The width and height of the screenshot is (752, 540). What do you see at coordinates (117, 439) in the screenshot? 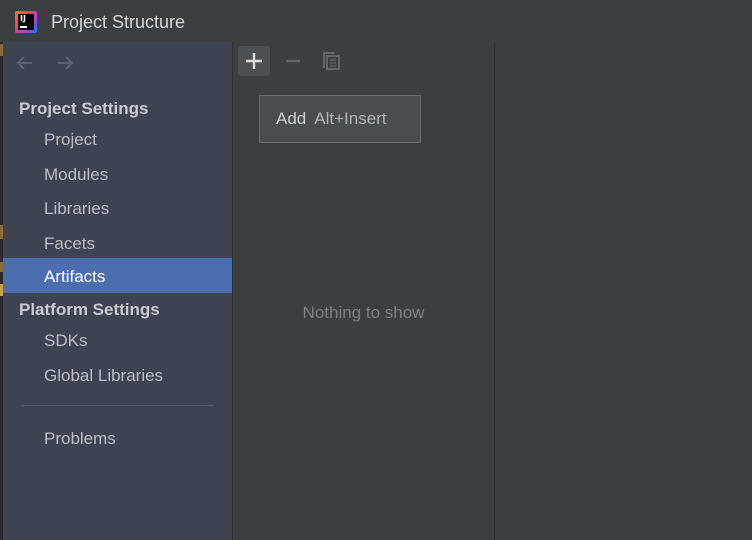
I see `sidebar-item-problems: Problems` at bounding box center [117, 439].